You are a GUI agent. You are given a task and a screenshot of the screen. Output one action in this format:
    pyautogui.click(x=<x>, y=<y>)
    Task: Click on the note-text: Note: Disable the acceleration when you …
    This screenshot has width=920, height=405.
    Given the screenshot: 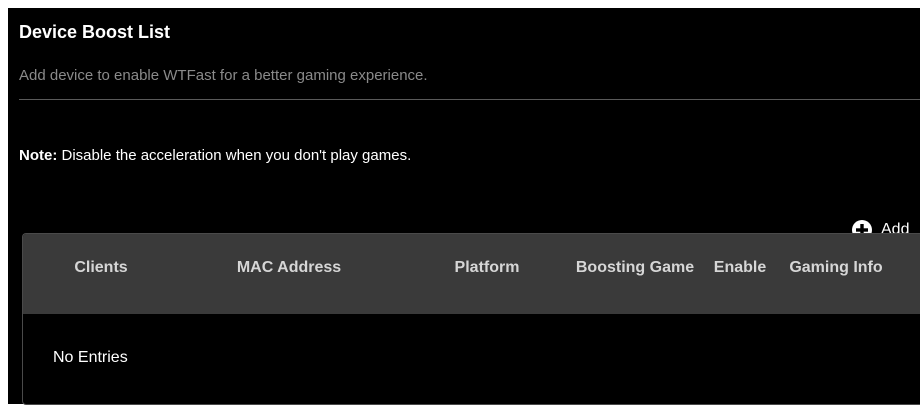 What is the action you would take?
    pyautogui.click(x=215, y=155)
    